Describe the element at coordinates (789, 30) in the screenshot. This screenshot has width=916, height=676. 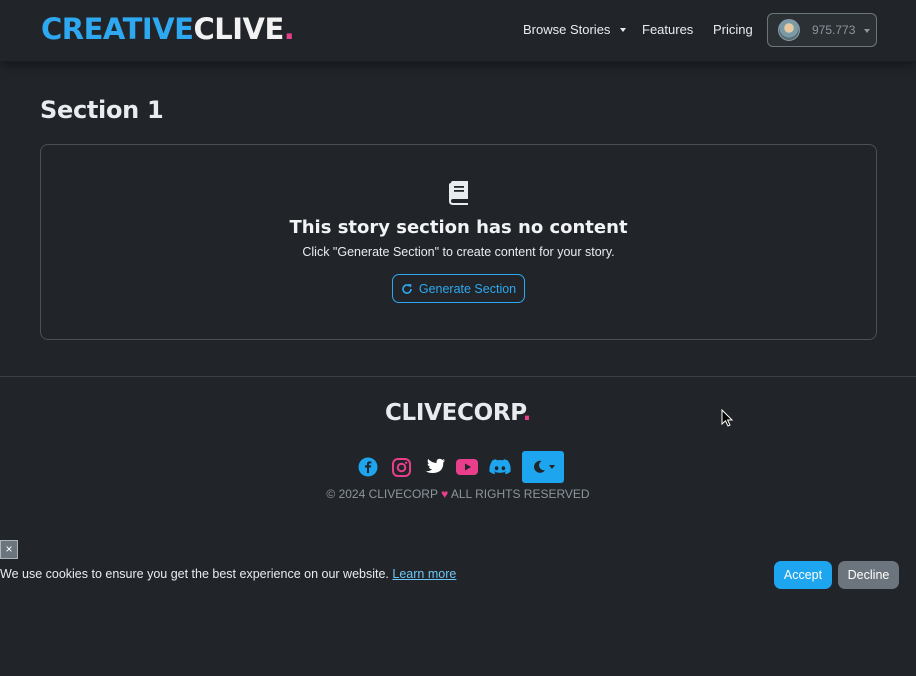
I see `avatar` at that location.